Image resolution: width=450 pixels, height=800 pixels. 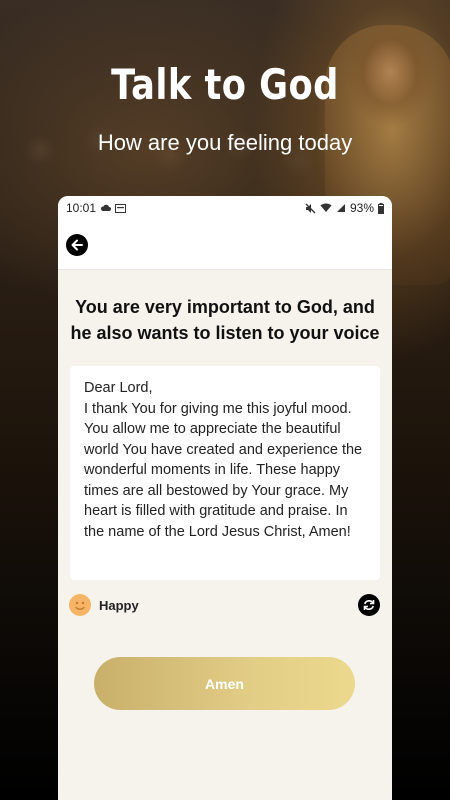 I want to click on hero-subtitle: How are you feeling today, so click(x=225, y=142).